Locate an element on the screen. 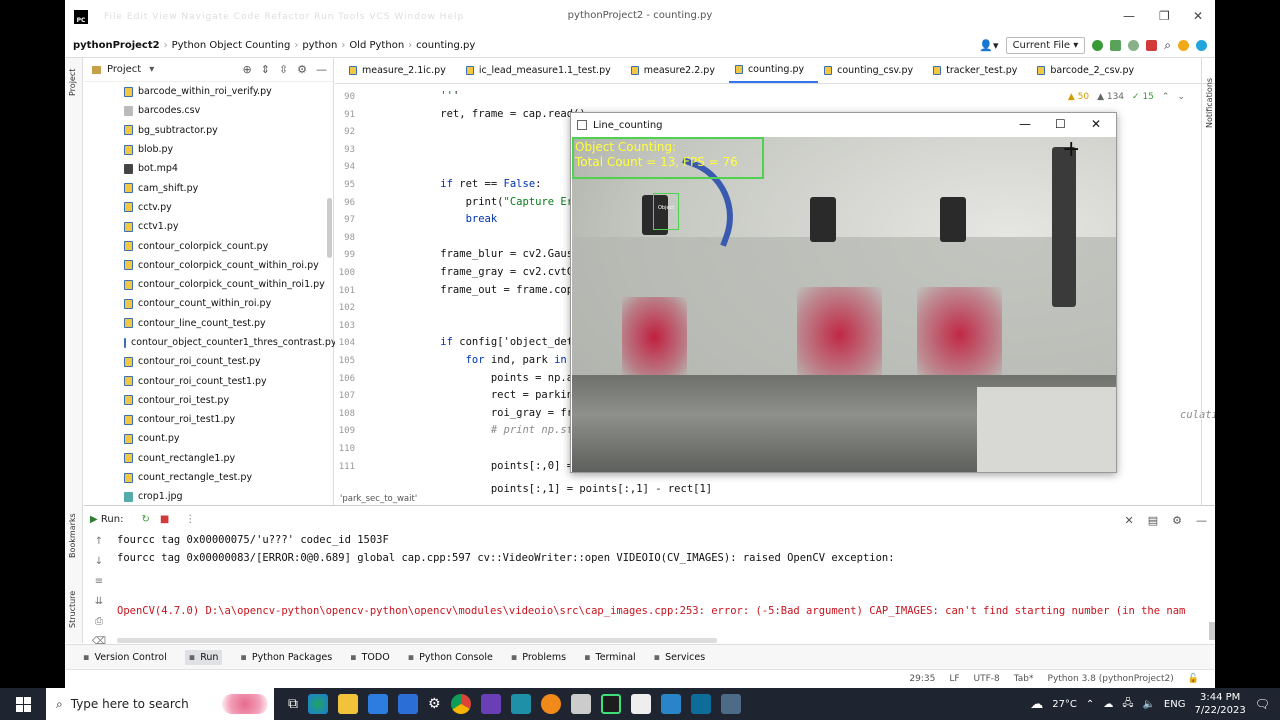 Image resolution: width=1280 pixels, height=720 pixels. arrow-up-icon: ↑ is located at coordinates (99, 541).